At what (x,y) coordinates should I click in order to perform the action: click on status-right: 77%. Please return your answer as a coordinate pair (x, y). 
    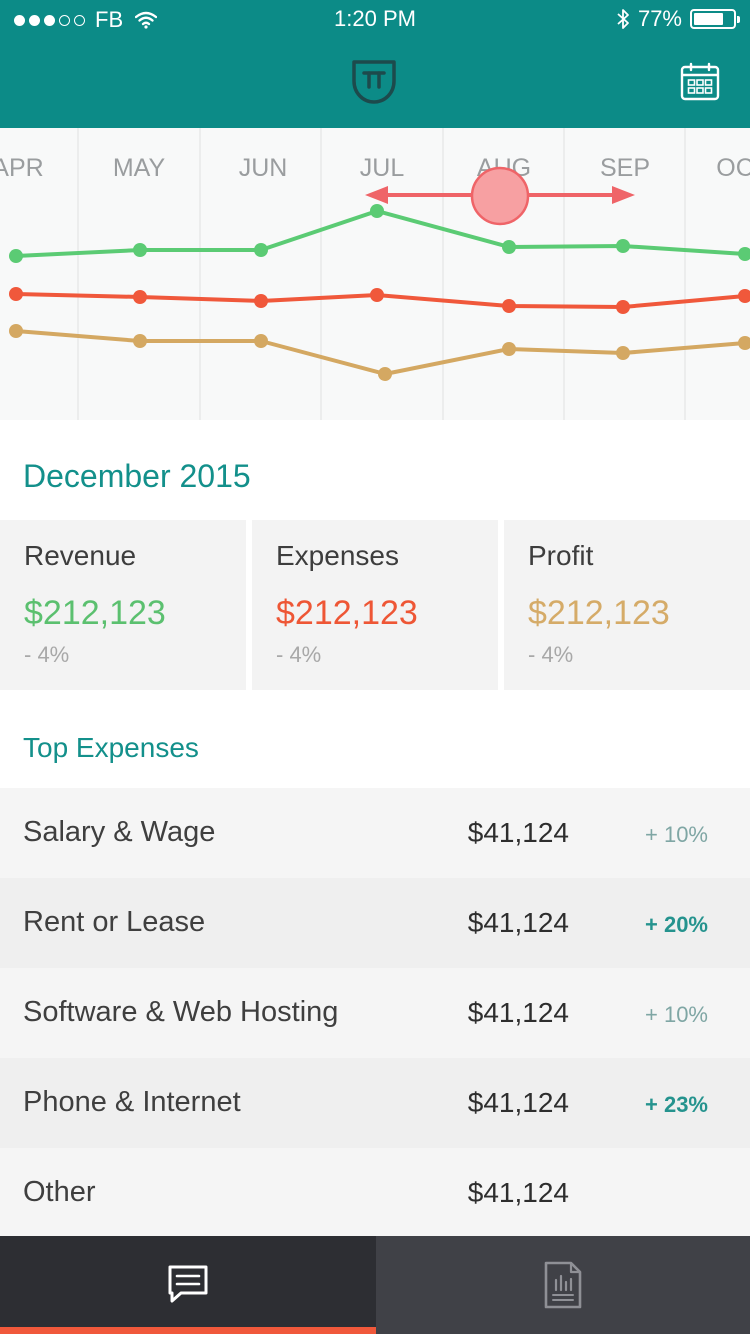
    Looking at the image, I should click on (678, 19).